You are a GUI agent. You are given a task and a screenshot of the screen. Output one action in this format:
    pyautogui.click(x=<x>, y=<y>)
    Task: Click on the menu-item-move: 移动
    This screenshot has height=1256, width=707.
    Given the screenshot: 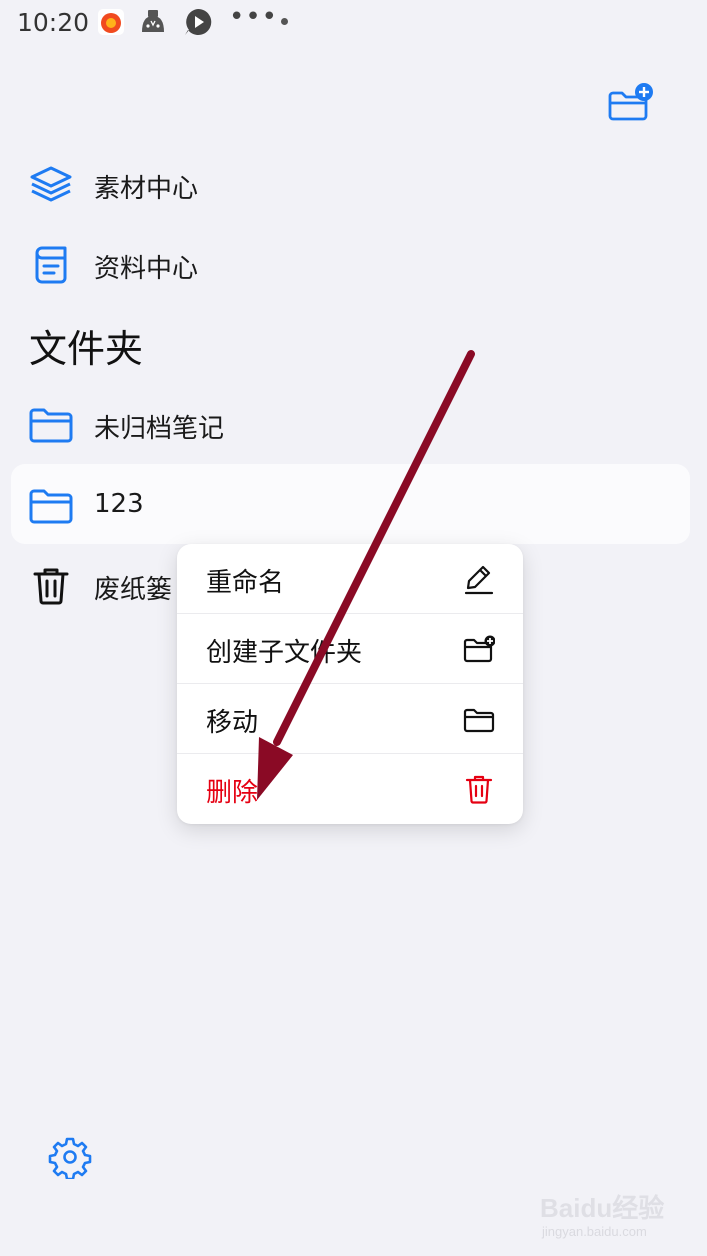 What is the action you would take?
    pyautogui.click(x=350, y=719)
    